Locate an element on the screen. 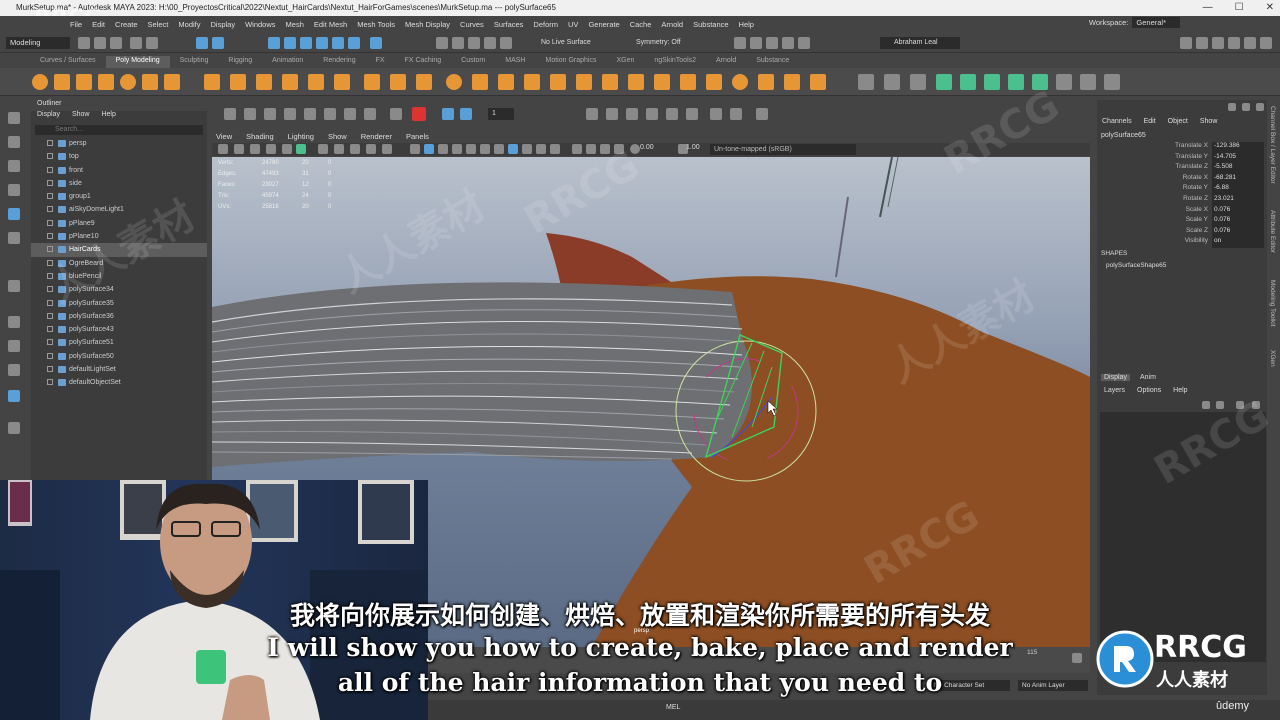  shelf-tab-fx-caching: FX Caching is located at coordinates (423, 62).